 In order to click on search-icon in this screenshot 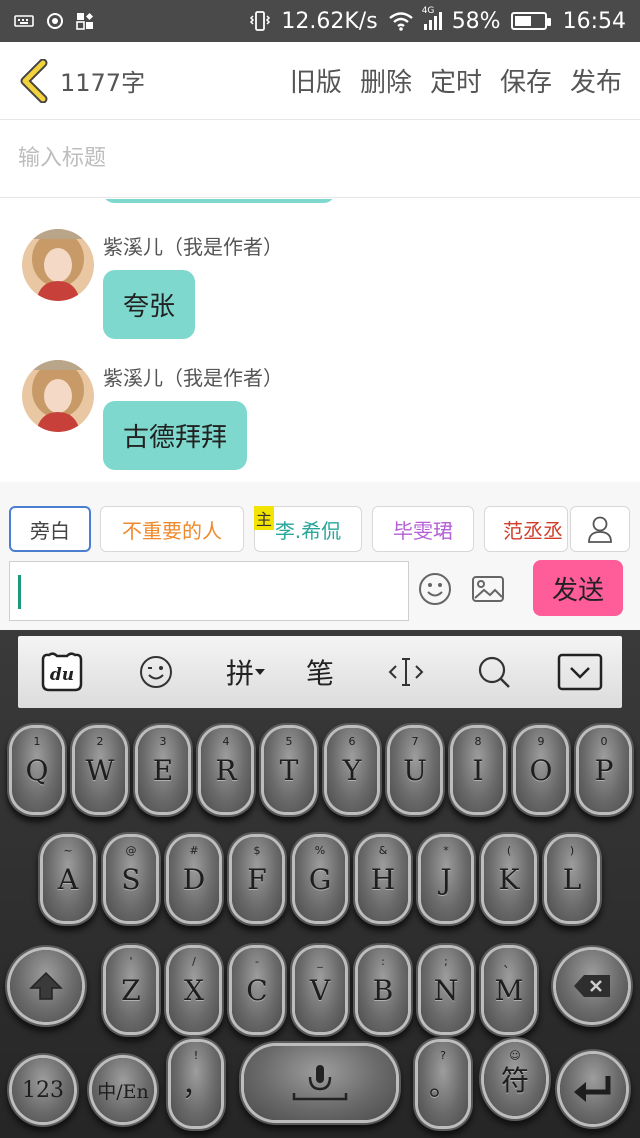, I will do `click(494, 672)`.